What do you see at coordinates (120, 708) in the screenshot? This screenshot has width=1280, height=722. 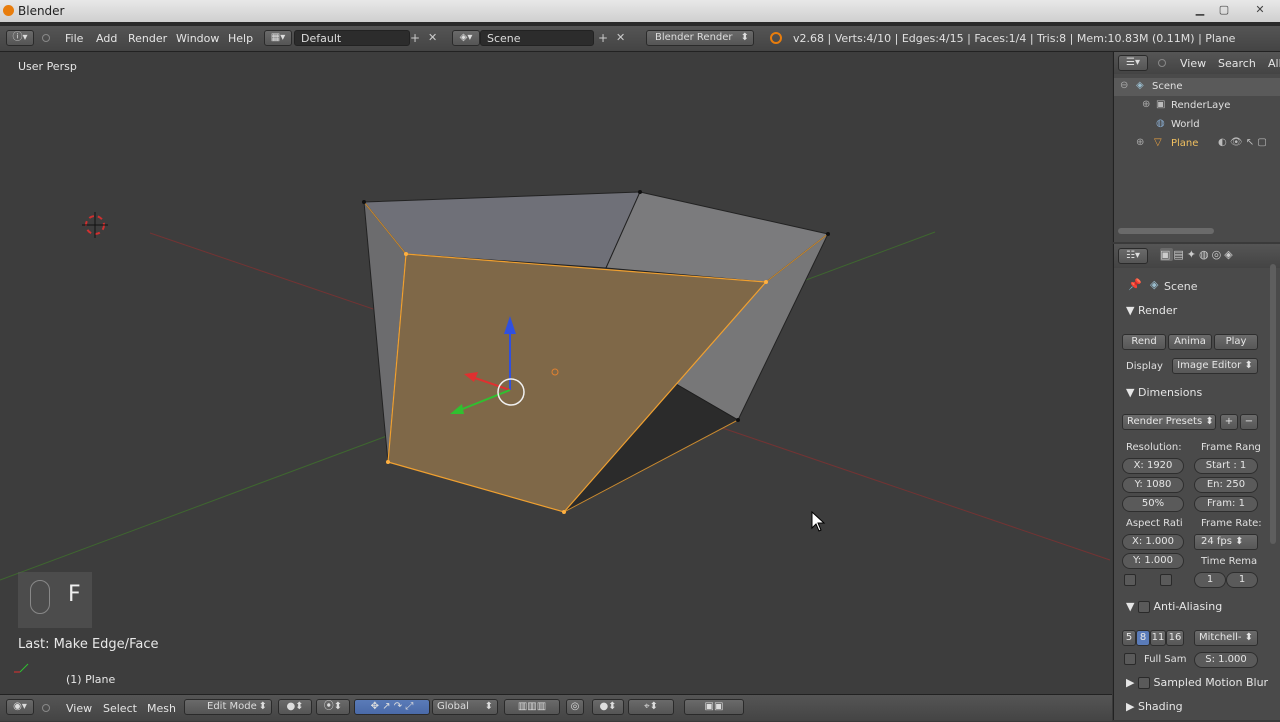 I see `menu-select: Select` at bounding box center [120, 708].